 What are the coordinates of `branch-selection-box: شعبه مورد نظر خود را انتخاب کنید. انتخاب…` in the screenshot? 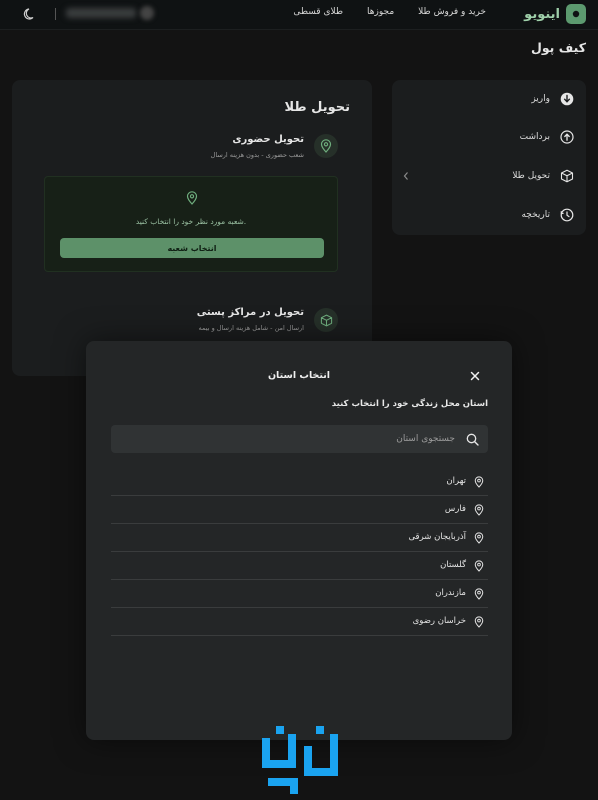 It's located at (191, 224).